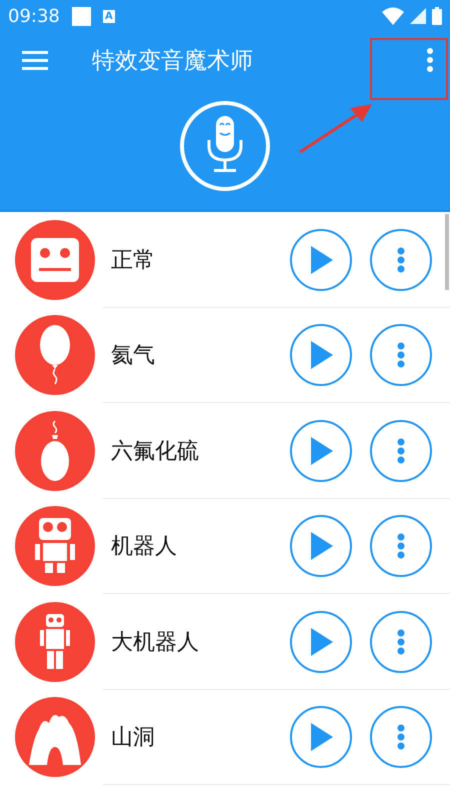 The image size is (450, 800). What do you see at coordinates (133, 260) in the screenshot?
I see `effect-name: 正常` at bounding box center [133, 260].